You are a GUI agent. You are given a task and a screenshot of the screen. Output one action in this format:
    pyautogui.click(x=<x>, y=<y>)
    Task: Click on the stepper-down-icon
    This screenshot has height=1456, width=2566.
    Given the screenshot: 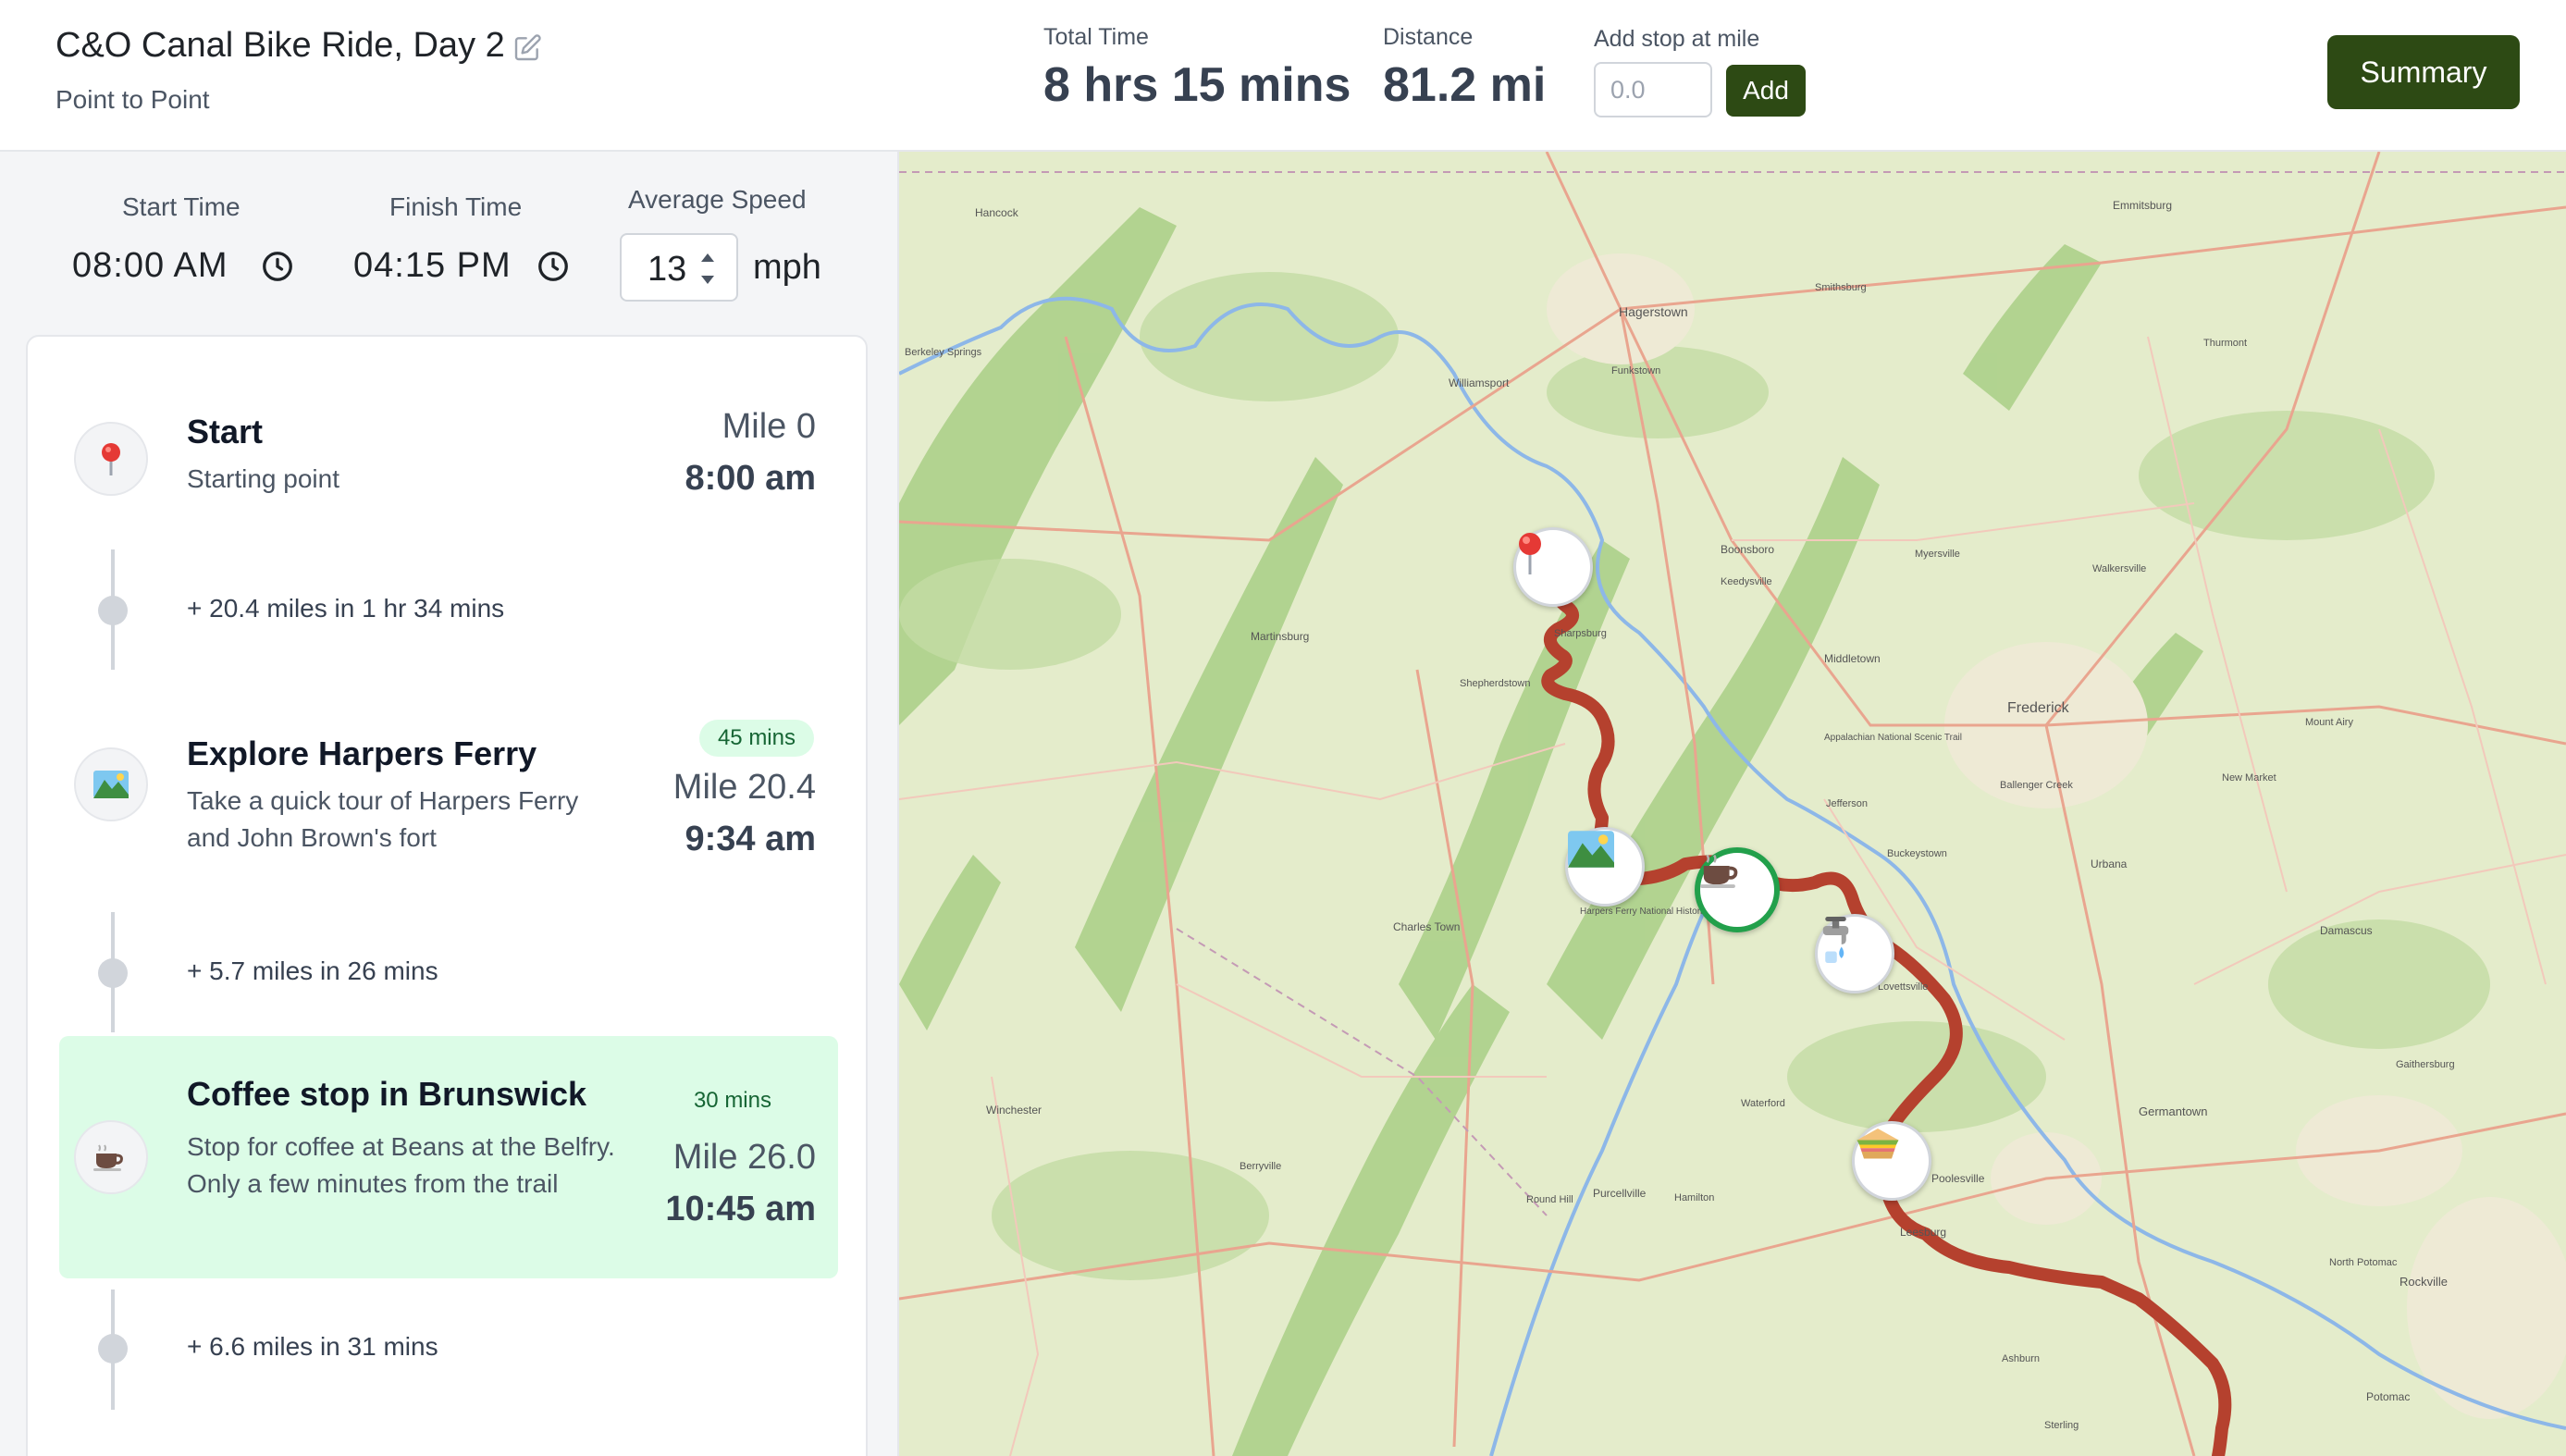 What is the action you would take?
    pyautogui.click(x=707, y=280)
    